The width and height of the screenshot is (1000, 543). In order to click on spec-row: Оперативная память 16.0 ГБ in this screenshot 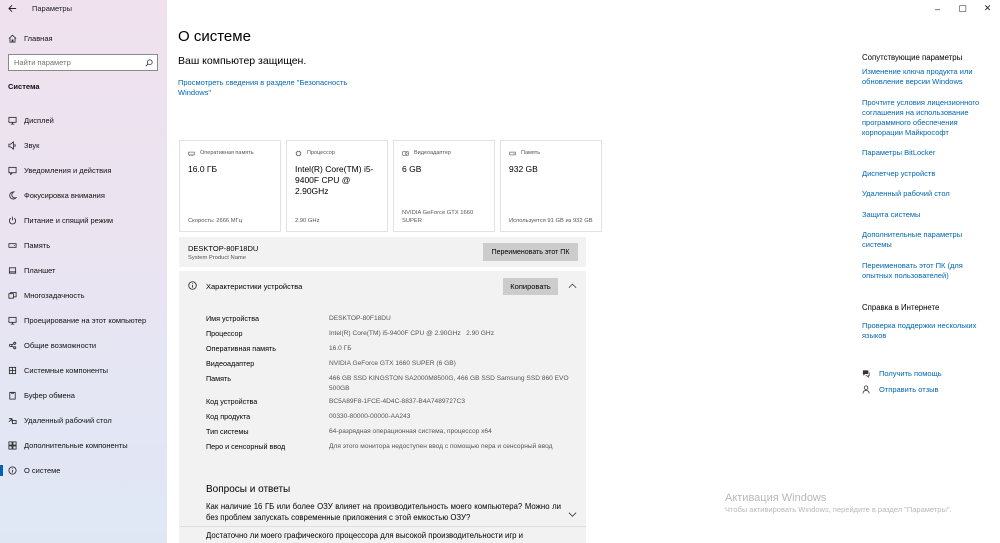, I will do `click(391, 351)`.